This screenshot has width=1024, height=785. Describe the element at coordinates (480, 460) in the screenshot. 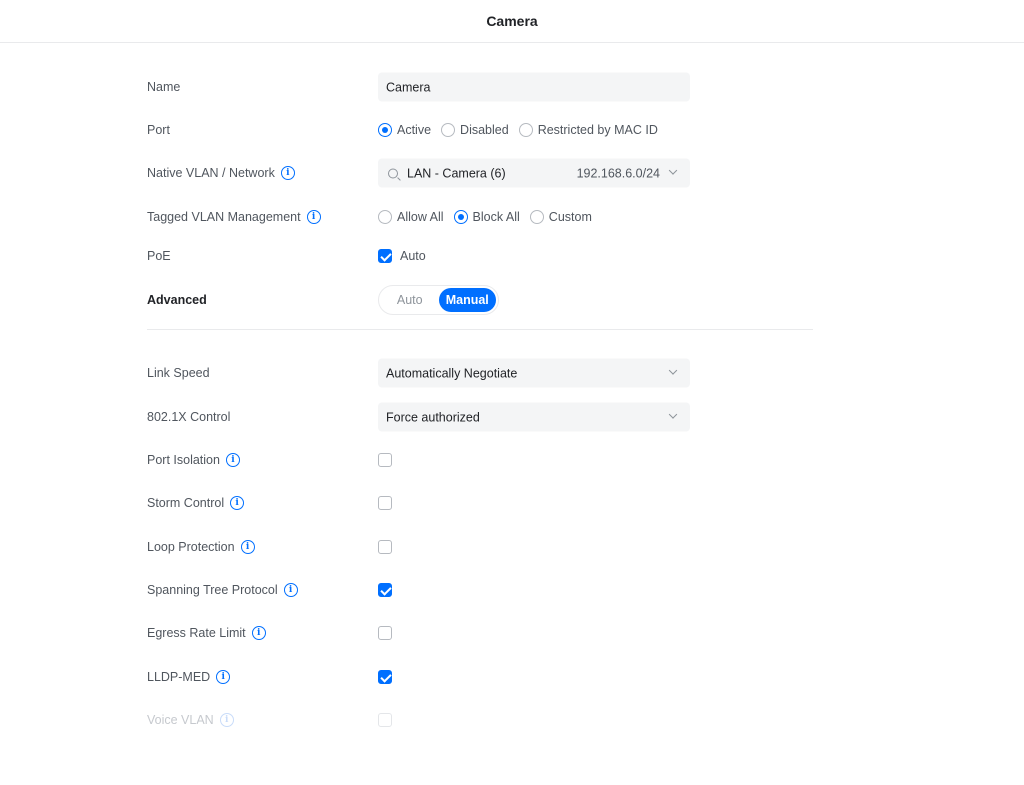

I see `port-isolation-row: Port Isolation i` at that location.